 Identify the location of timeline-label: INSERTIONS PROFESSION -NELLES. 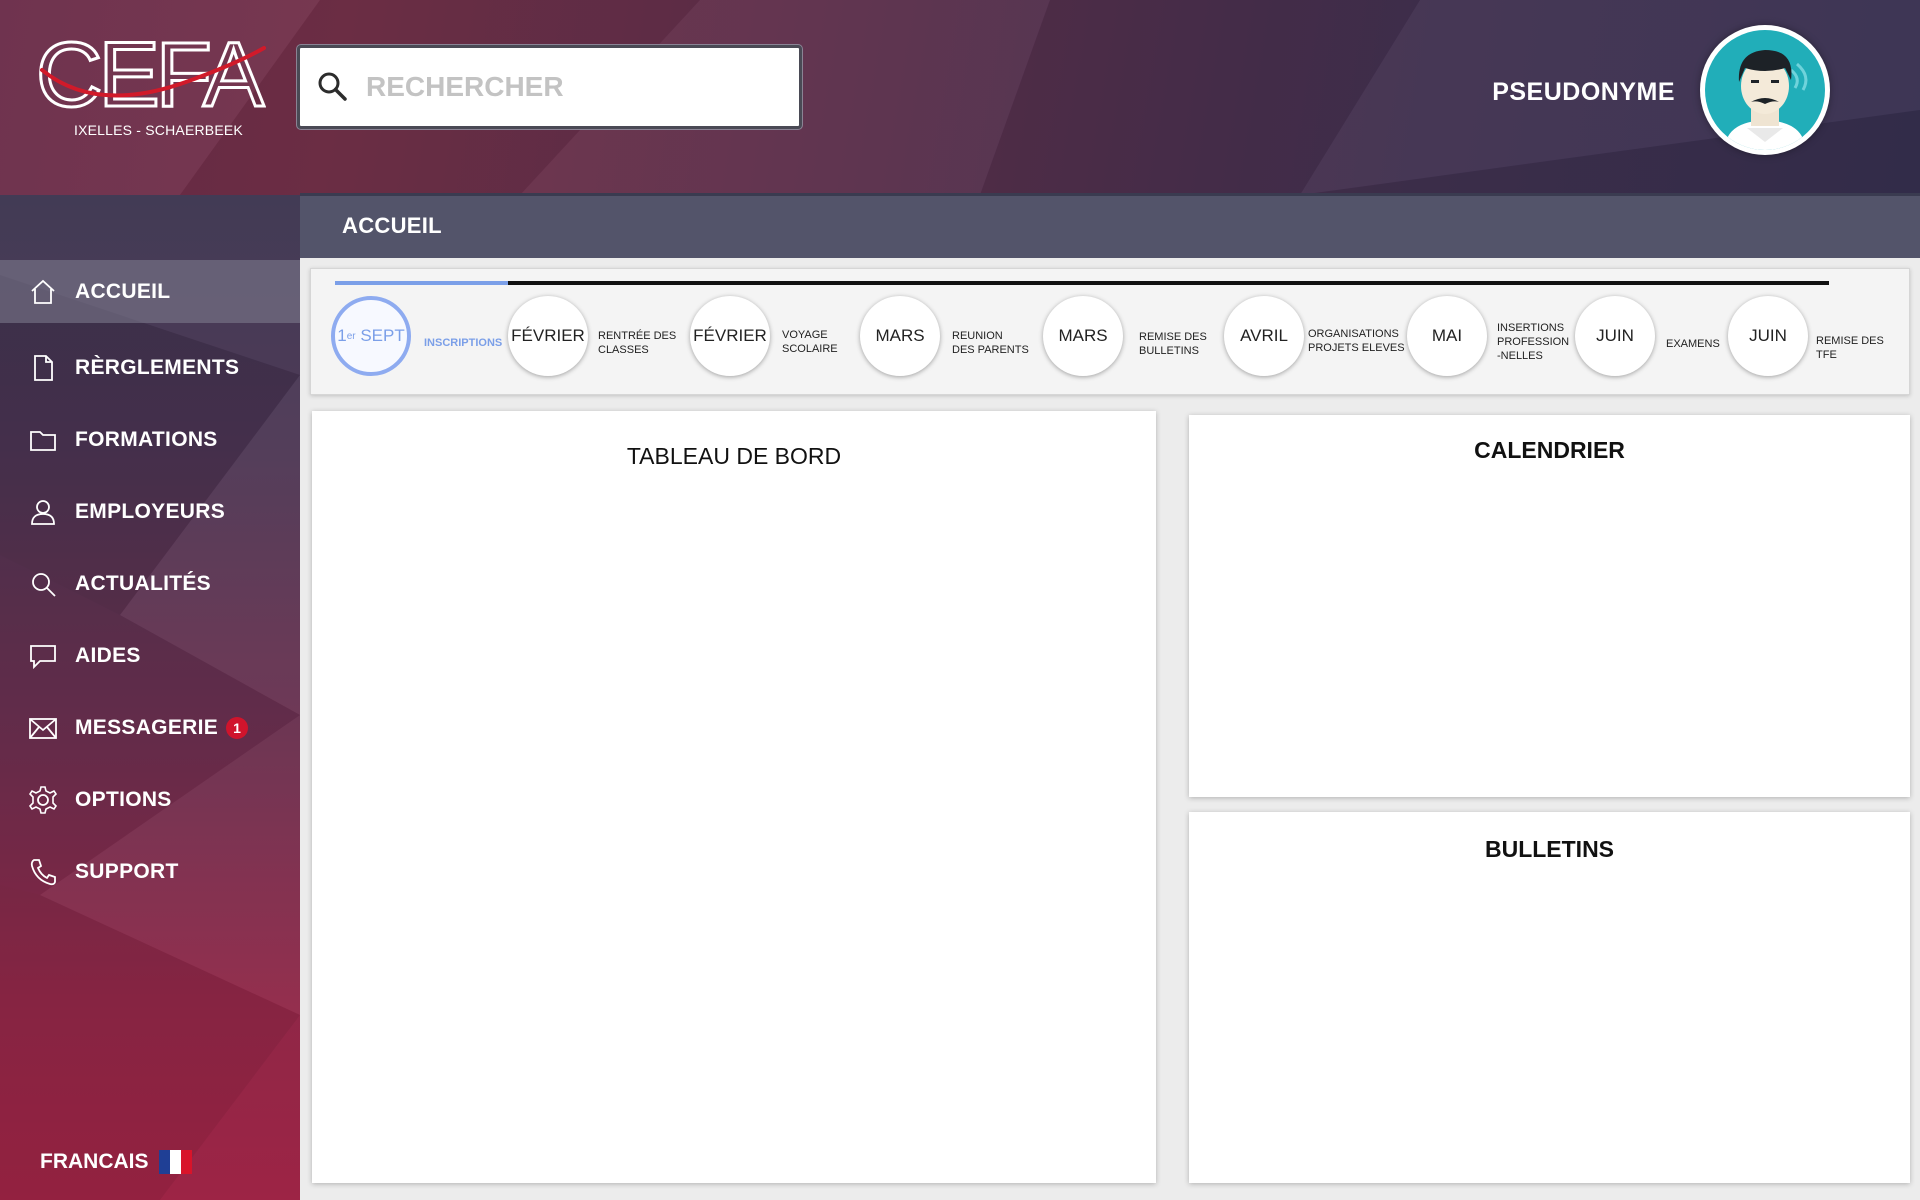
(1533, 342).